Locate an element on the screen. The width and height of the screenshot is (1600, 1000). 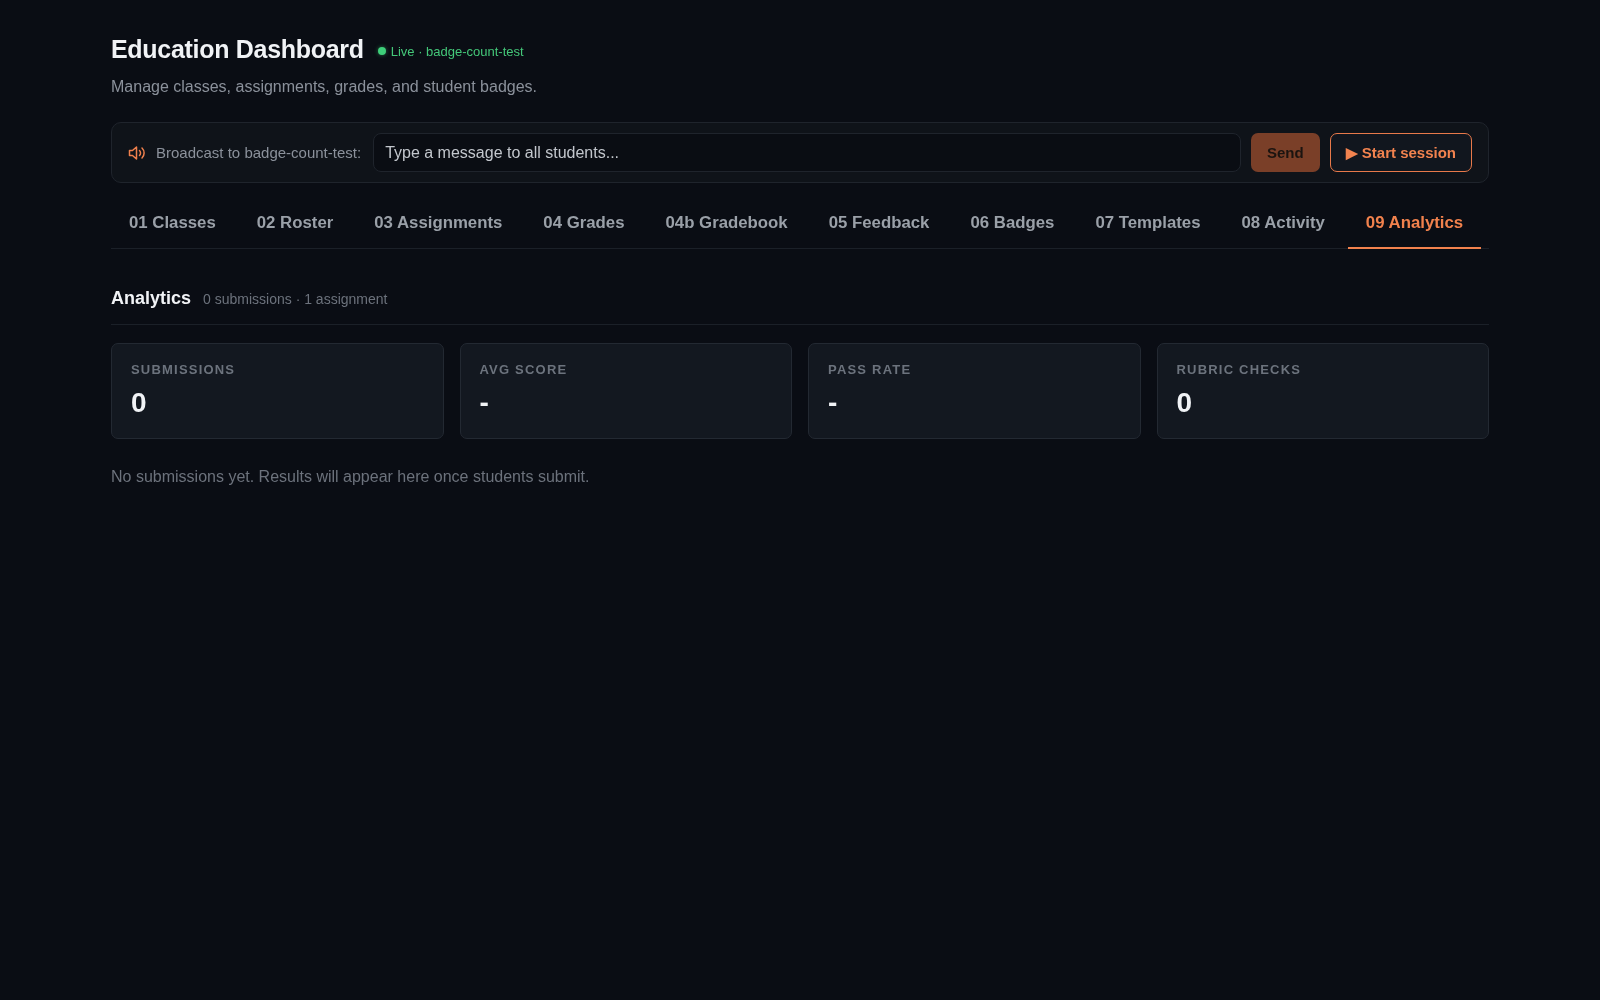
nav-tab: 06 Badges is located at coordinates (1012, 223).